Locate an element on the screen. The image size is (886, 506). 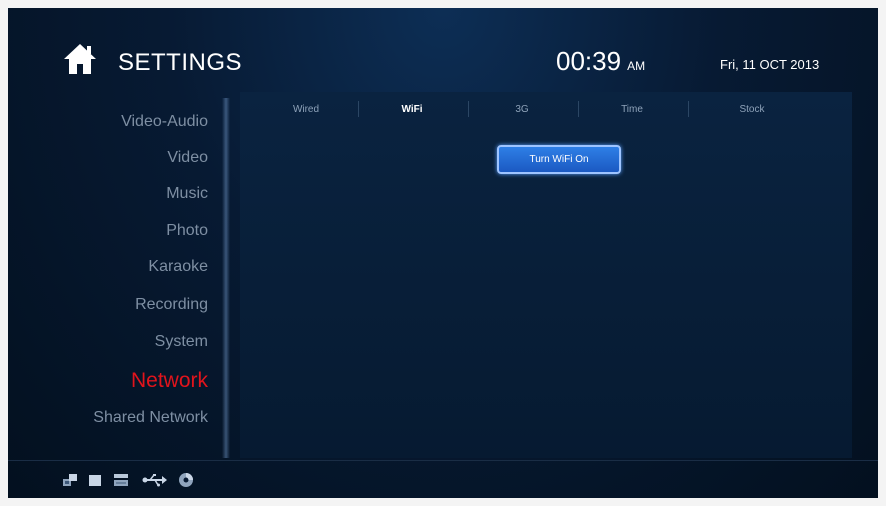
date: Fri, 11 OCT 2013 is located at coordinates (770, 64).